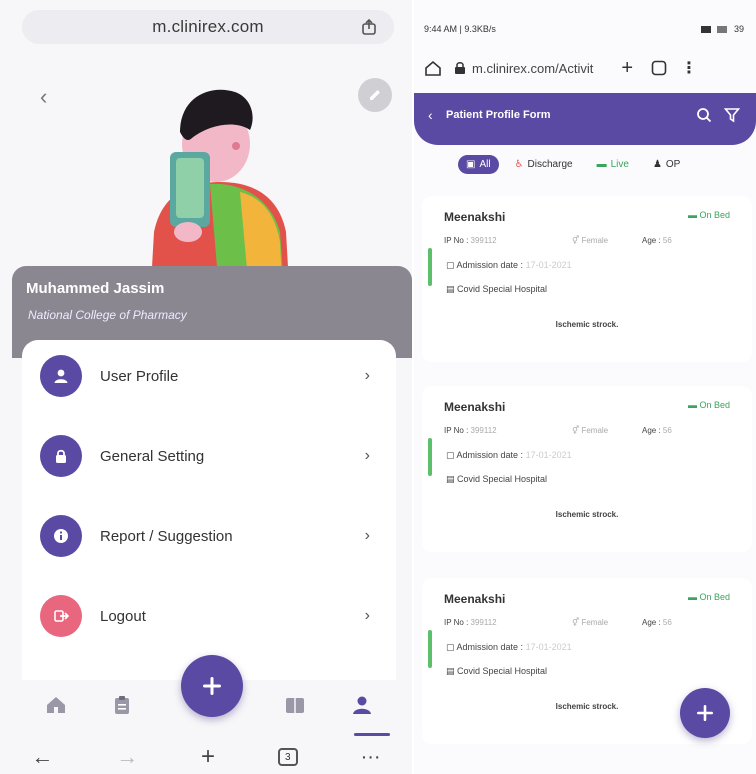  What do you see at coordinates (460, 29) in the screenshot?
I see `status-time: 9:44 AM | 9.3KB/s` at bounding box center [460, 29].